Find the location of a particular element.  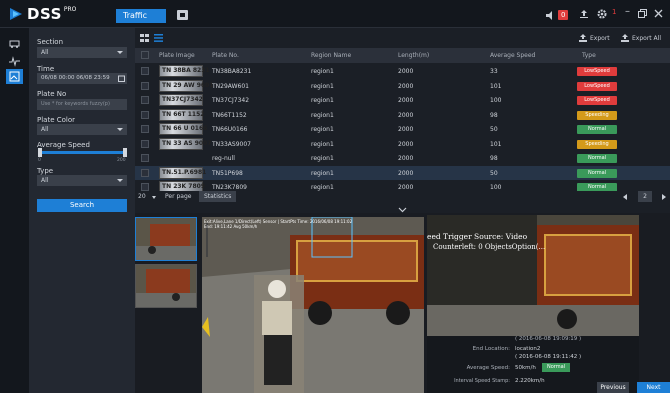

waveform-icon is located at coordinates (14, 61).